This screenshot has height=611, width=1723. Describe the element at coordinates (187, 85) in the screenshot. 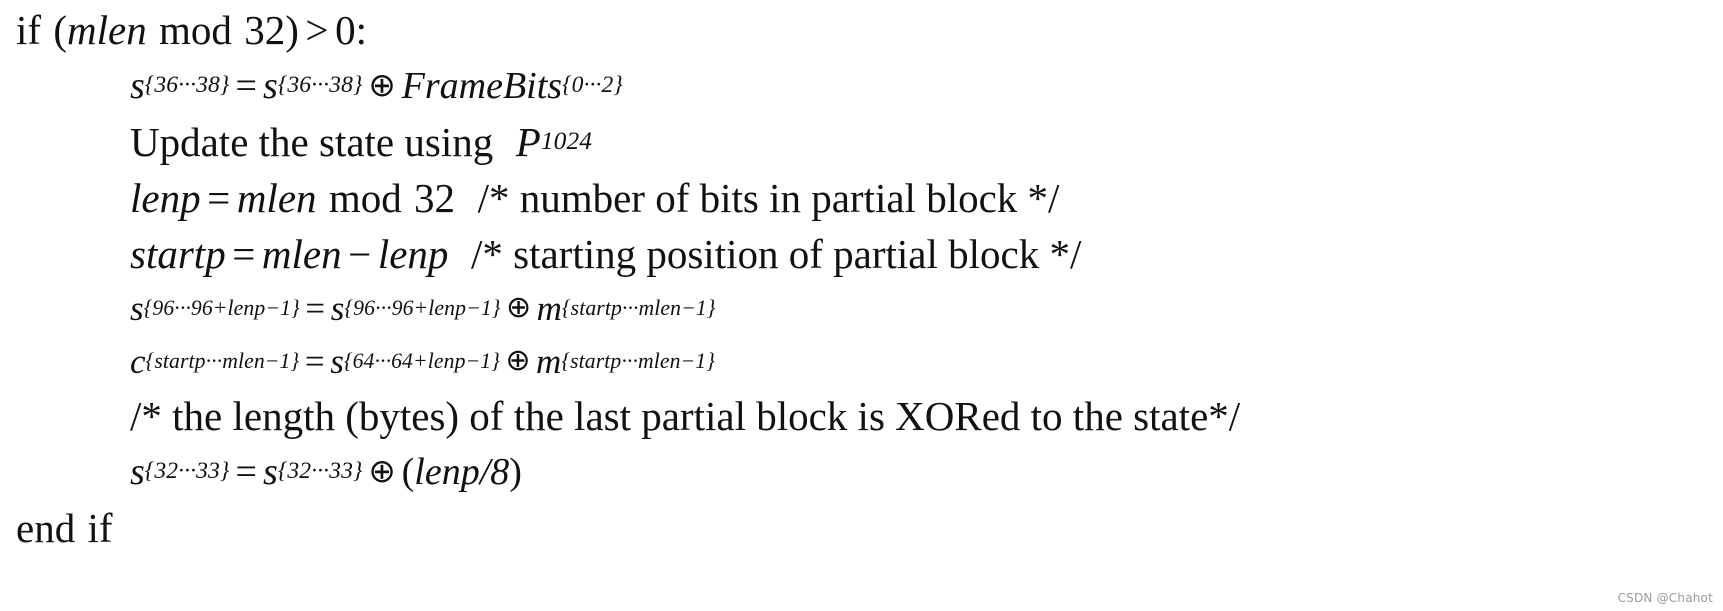

I see `subscript-lhs: {36···38}` at that location.